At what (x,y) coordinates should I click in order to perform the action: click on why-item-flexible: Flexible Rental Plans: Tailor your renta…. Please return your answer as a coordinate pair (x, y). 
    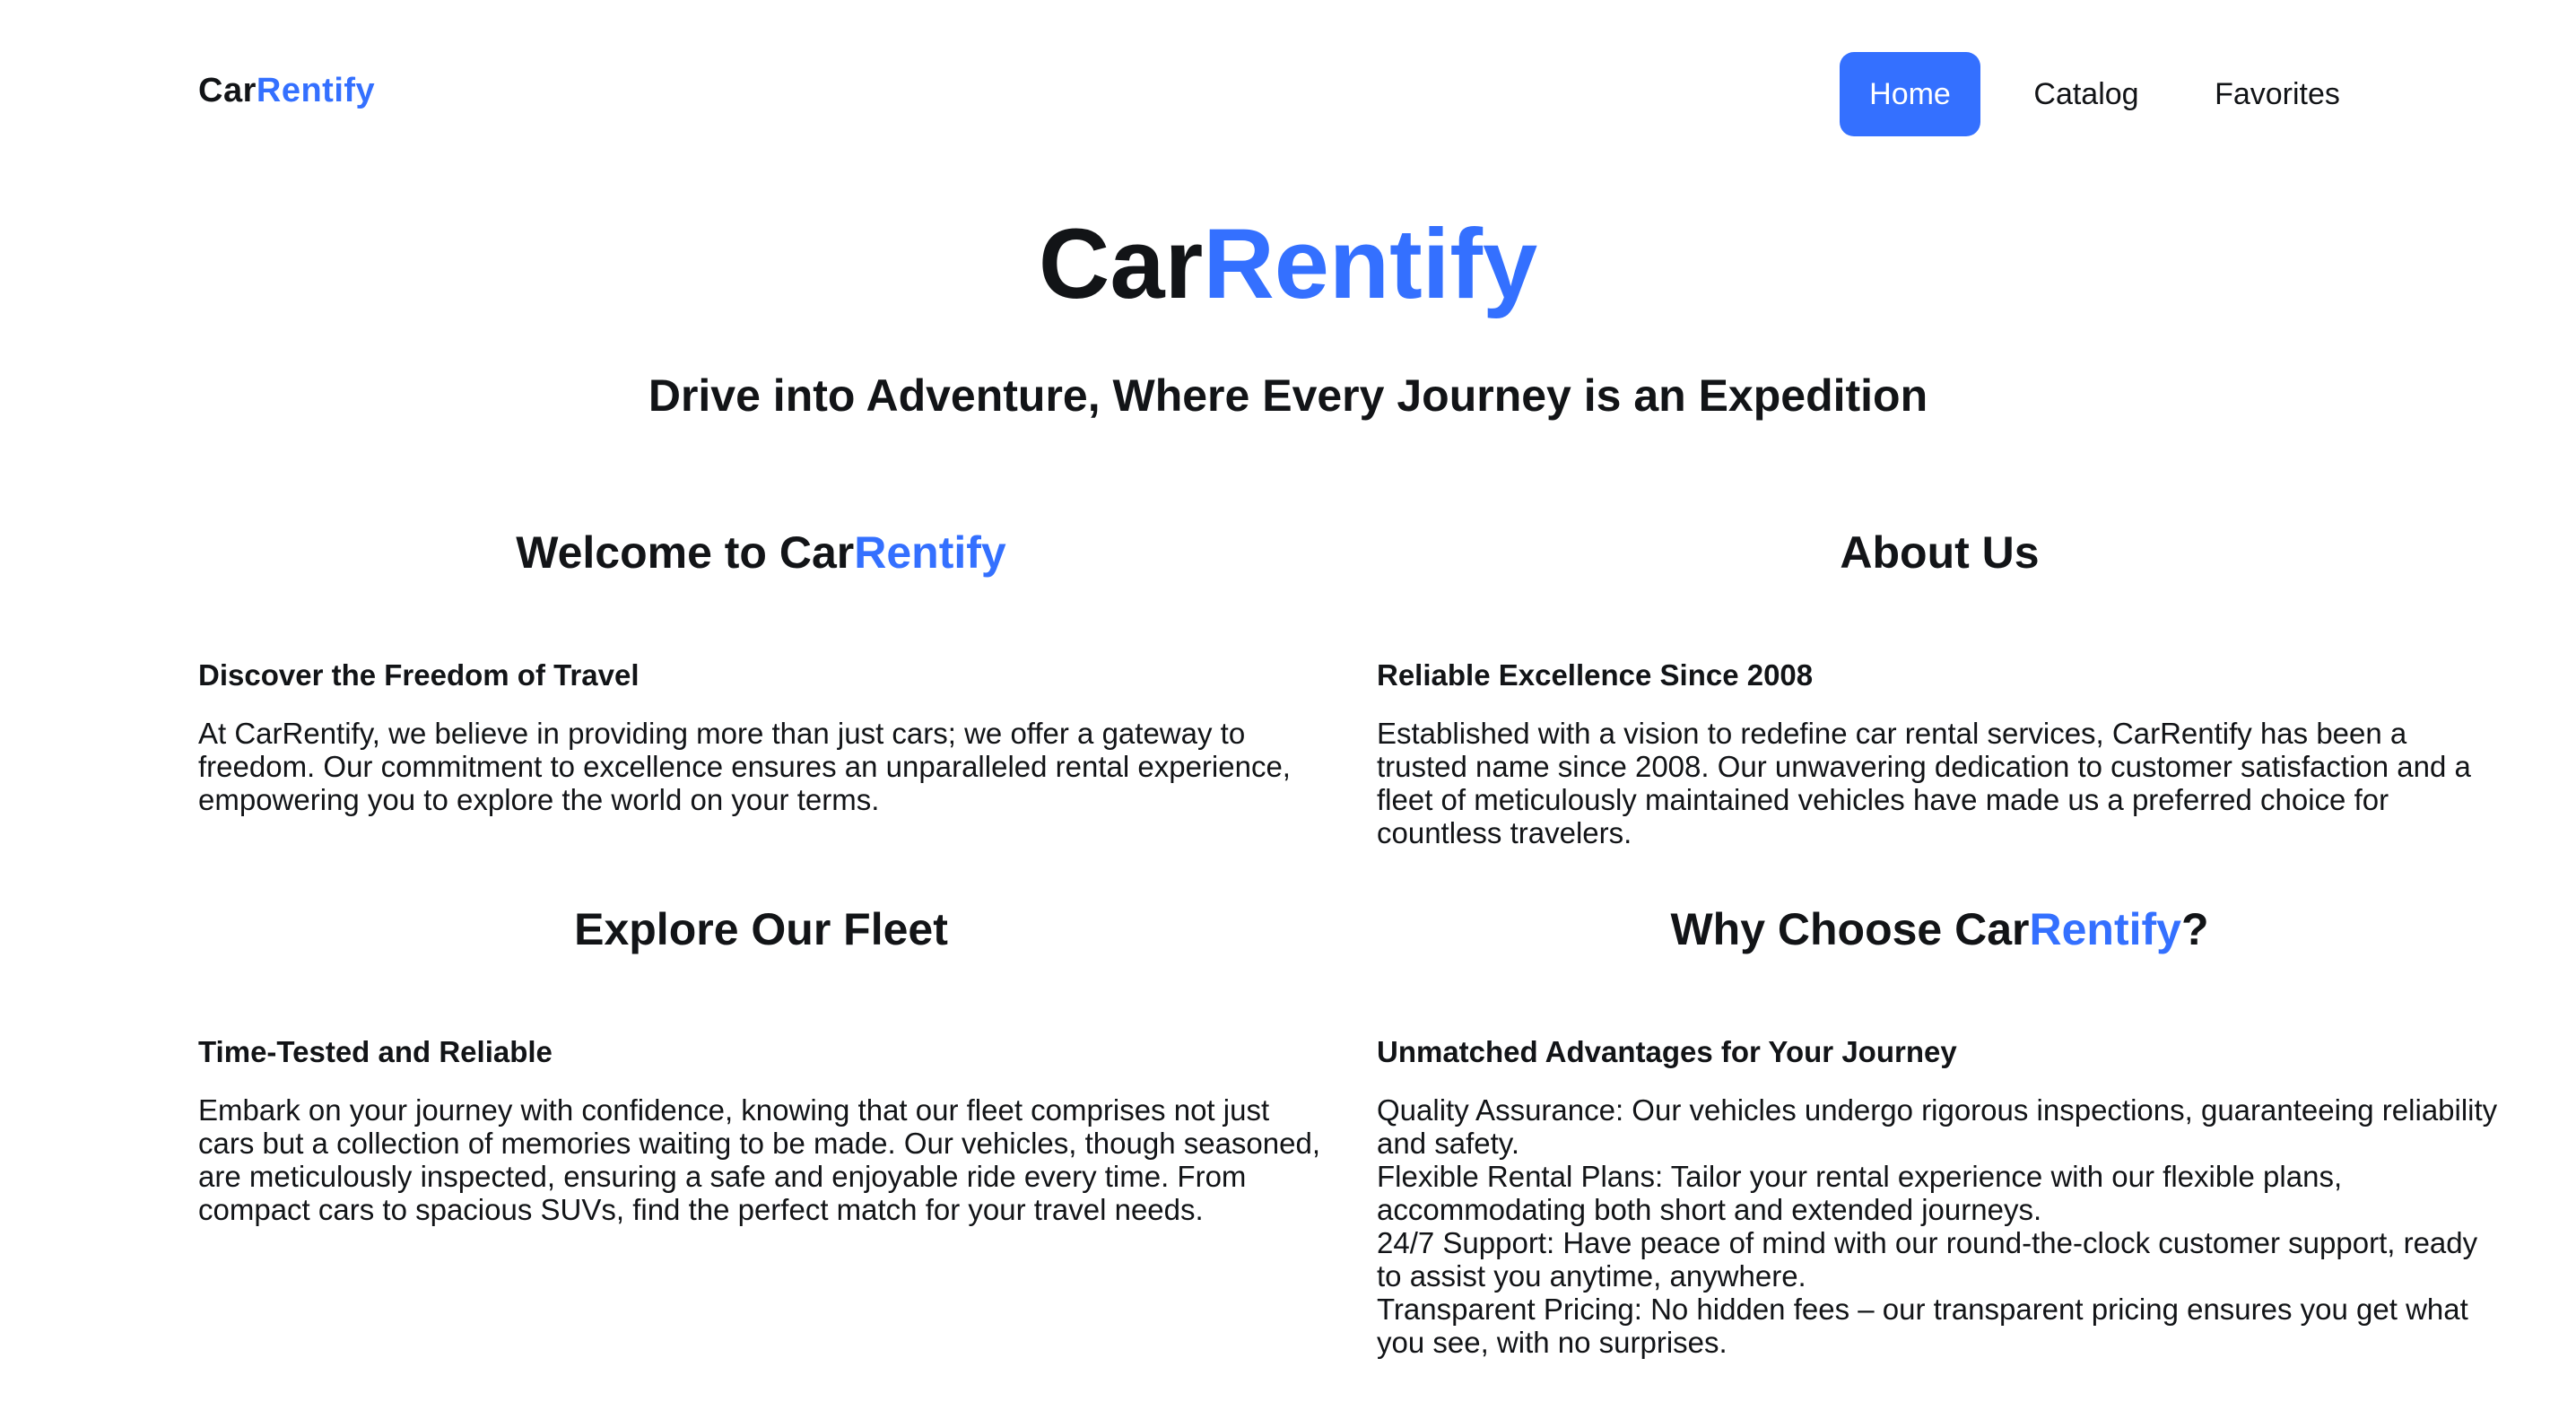
    Looking at the image, I should click on (1860, 1193).